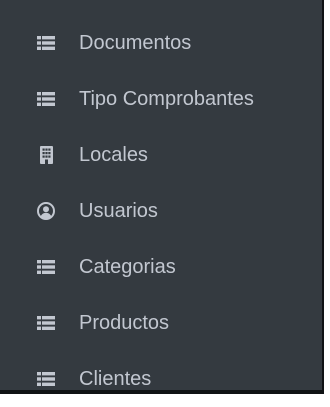  Describe the element at coordinates (113, 154) in the screenshot. I see `sidebar-item-label: Locales` at that location.